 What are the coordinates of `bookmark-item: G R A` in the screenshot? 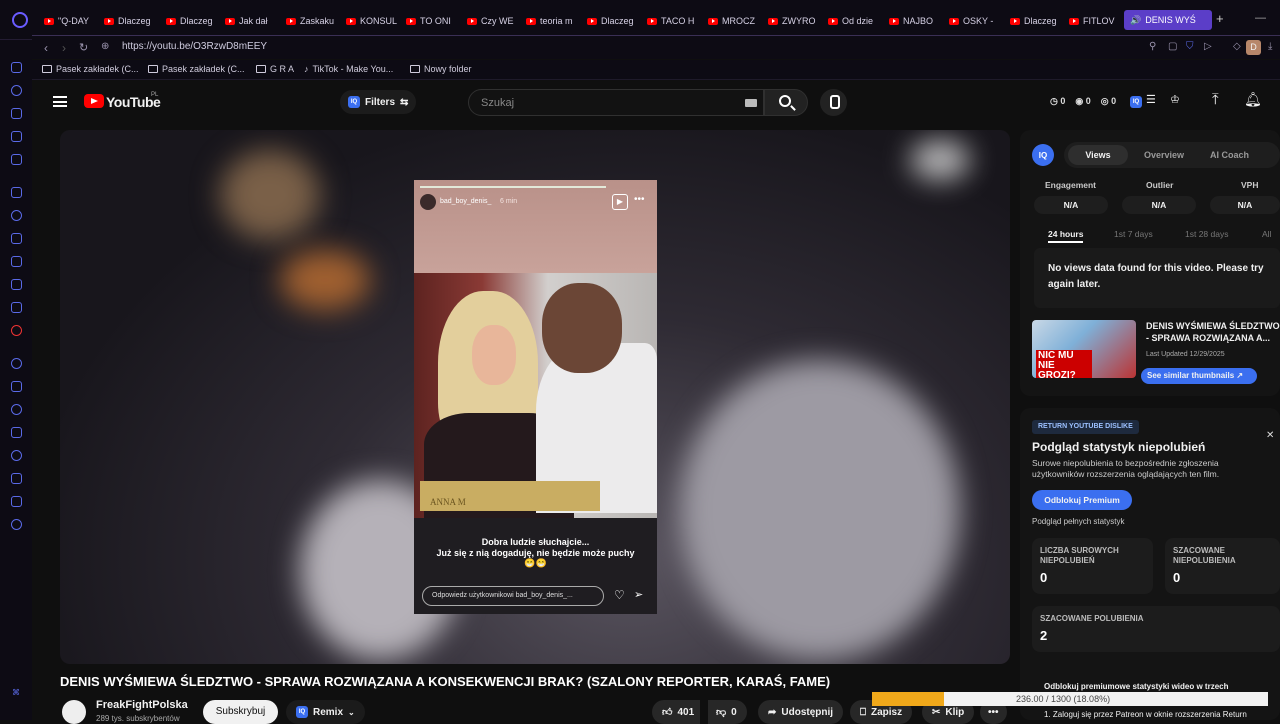 It's located at (275, 69).